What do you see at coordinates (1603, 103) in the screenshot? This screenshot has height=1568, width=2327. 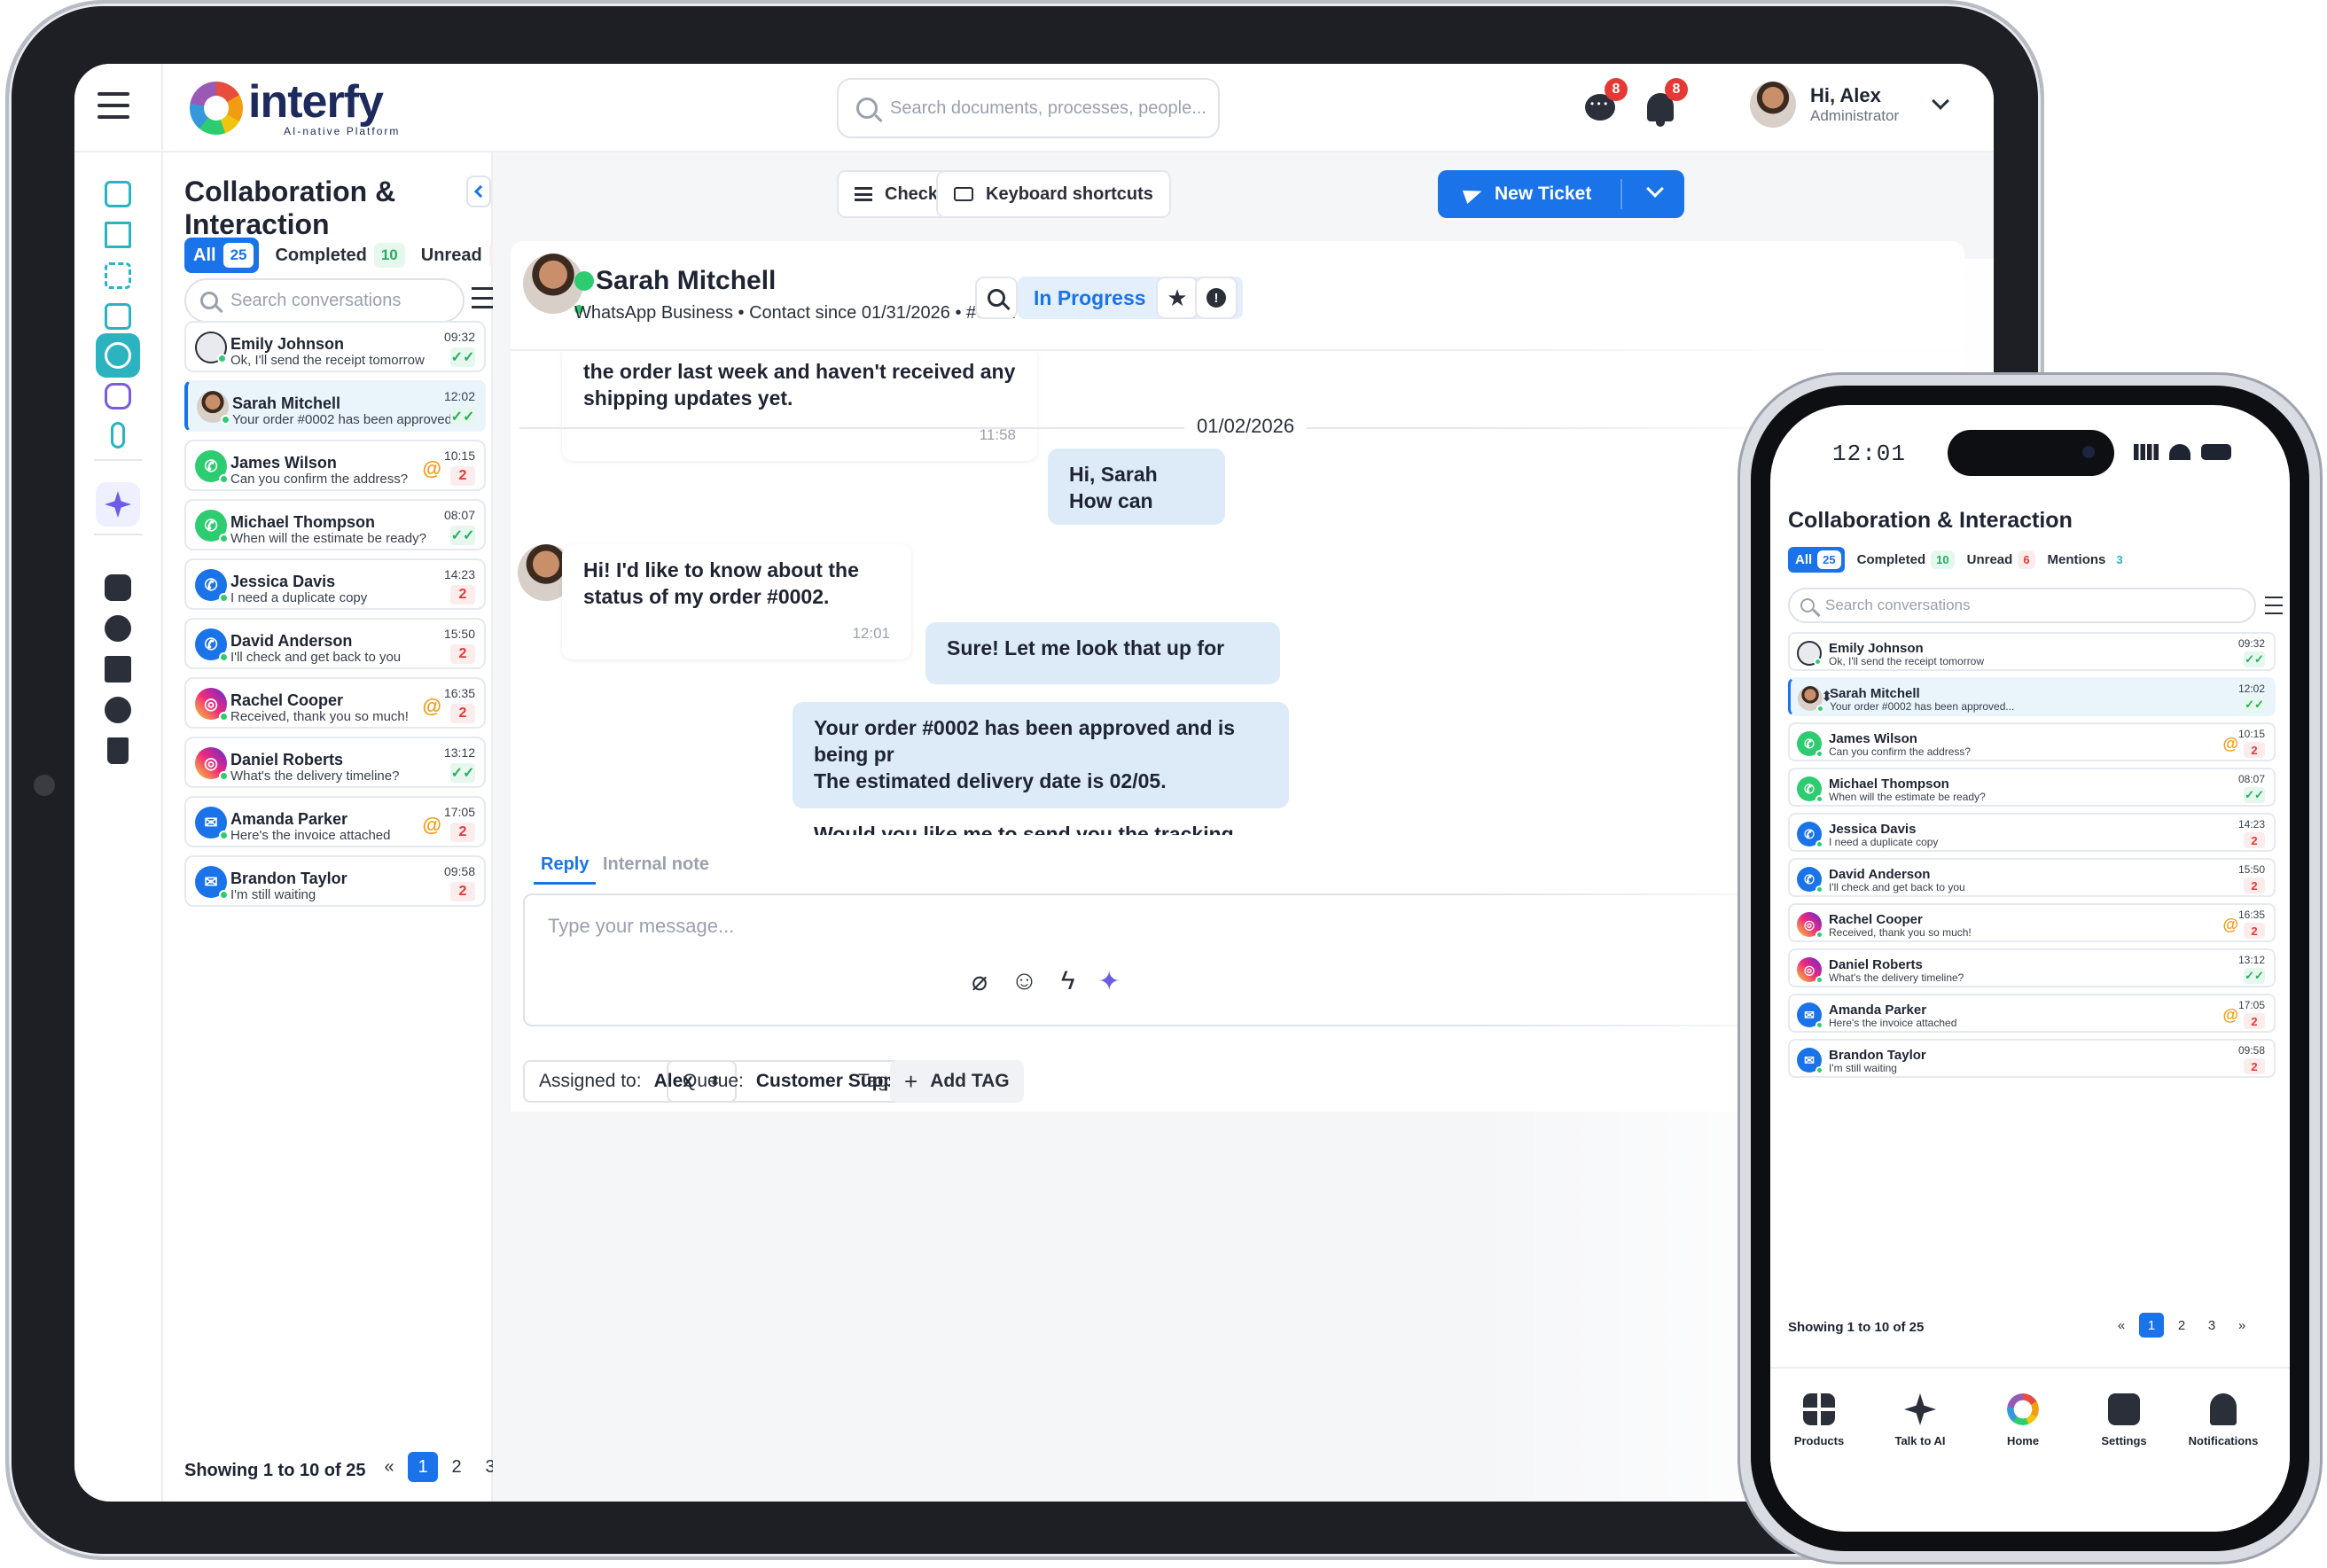 I see `messages-button: 8` at bounding box center [1603, 103].